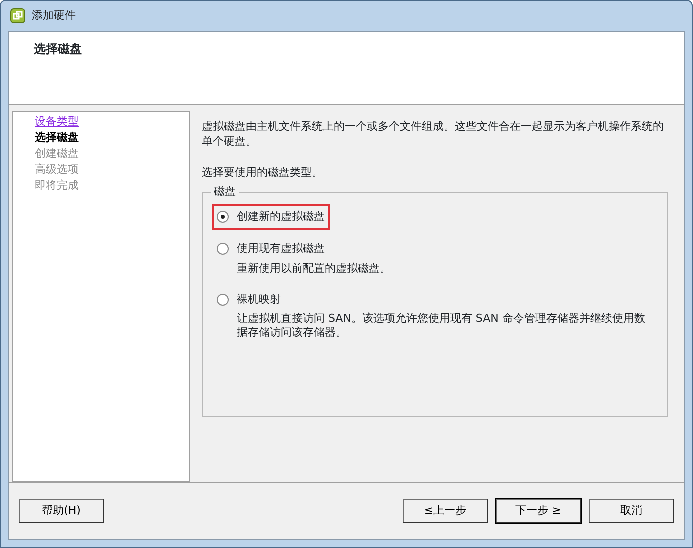 Image resolution: width=693 pixels, height=548 pixels. Describe the element at coordinates (57, 138) in the screenshot. I see `step-label: 选择磁盘` at that location.